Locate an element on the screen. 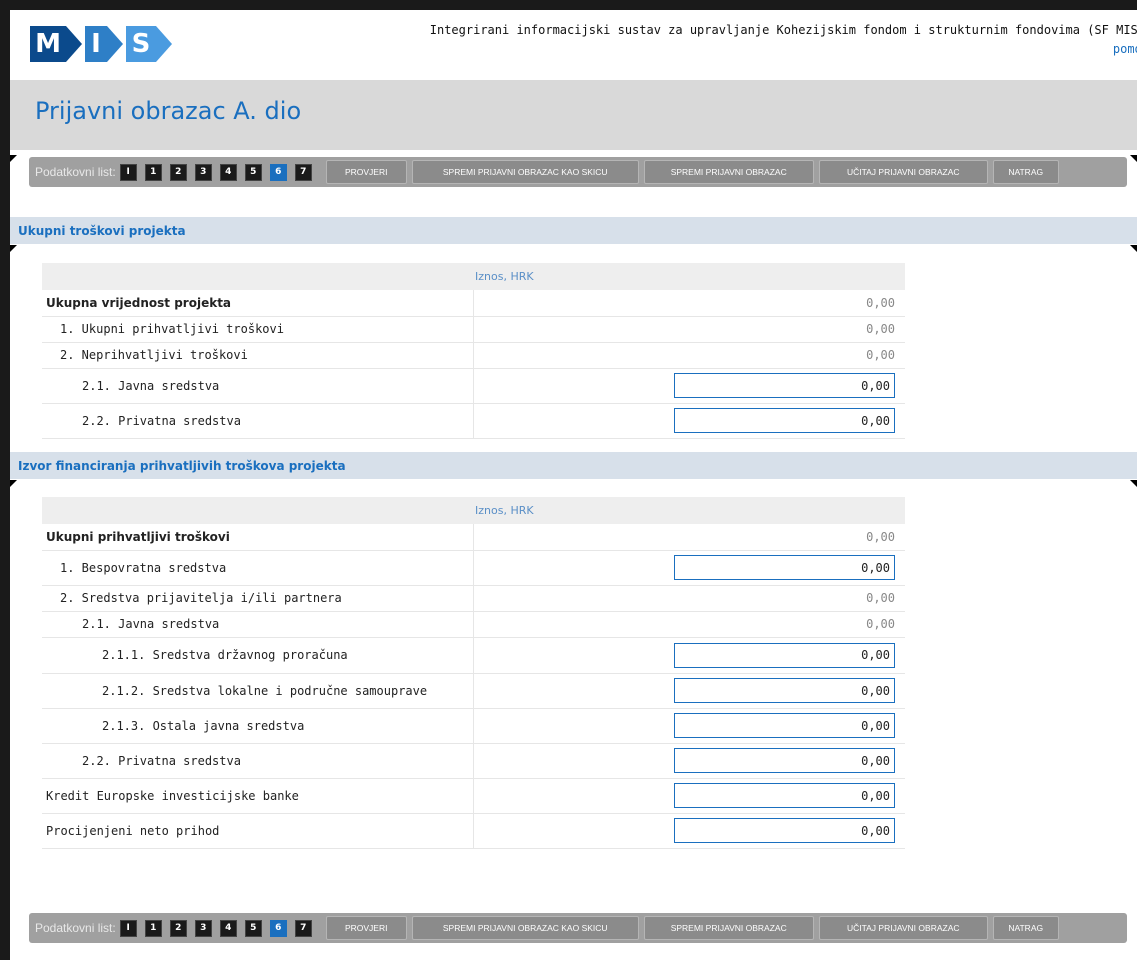 Image resolution: width=1137 pixels, height=960 pixels. logo-letter-m: M is located at coordinates (48, 44).